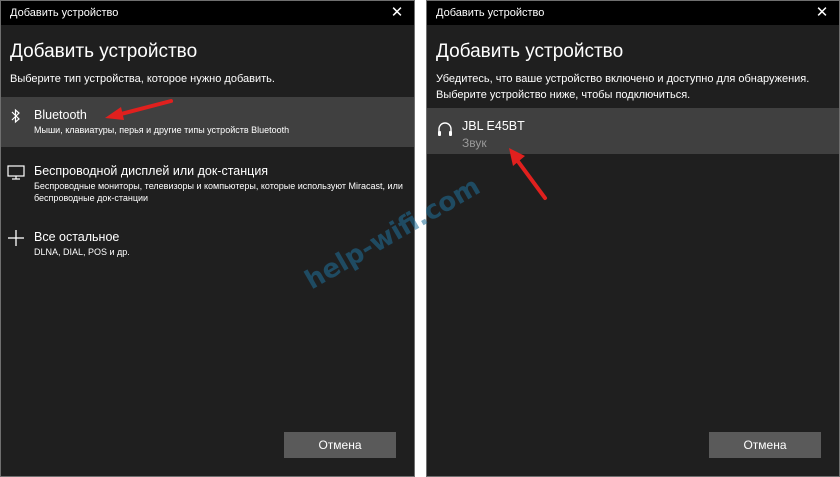  I want to click on headphones-icon, so click(445, 129).